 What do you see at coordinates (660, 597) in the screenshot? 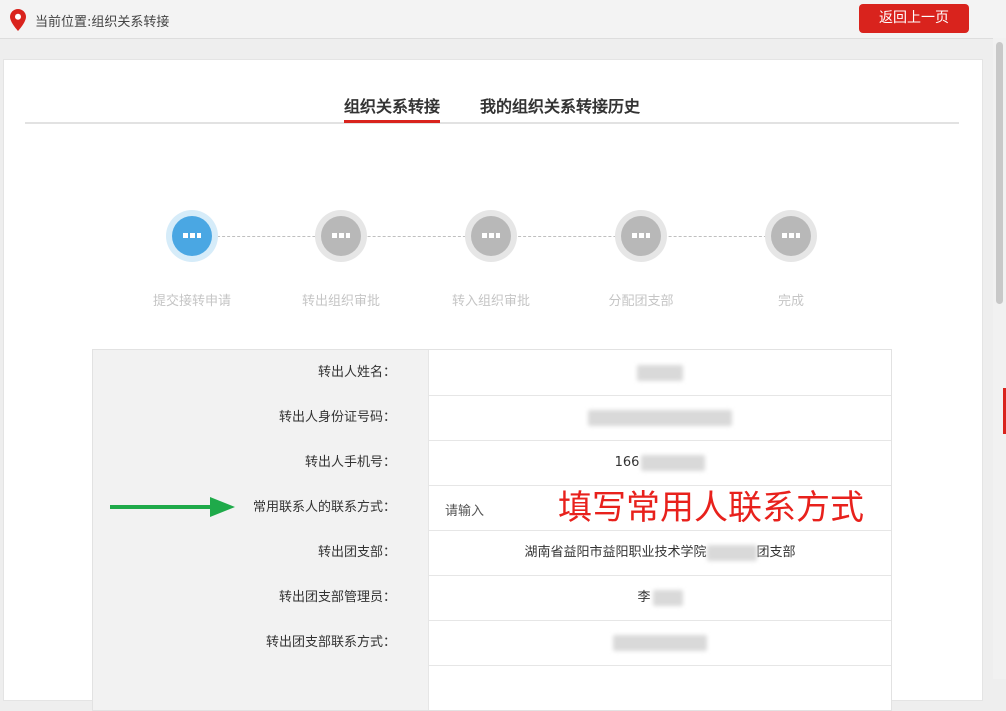
I see `admin-value: 李` at bounding box center [660, 597].